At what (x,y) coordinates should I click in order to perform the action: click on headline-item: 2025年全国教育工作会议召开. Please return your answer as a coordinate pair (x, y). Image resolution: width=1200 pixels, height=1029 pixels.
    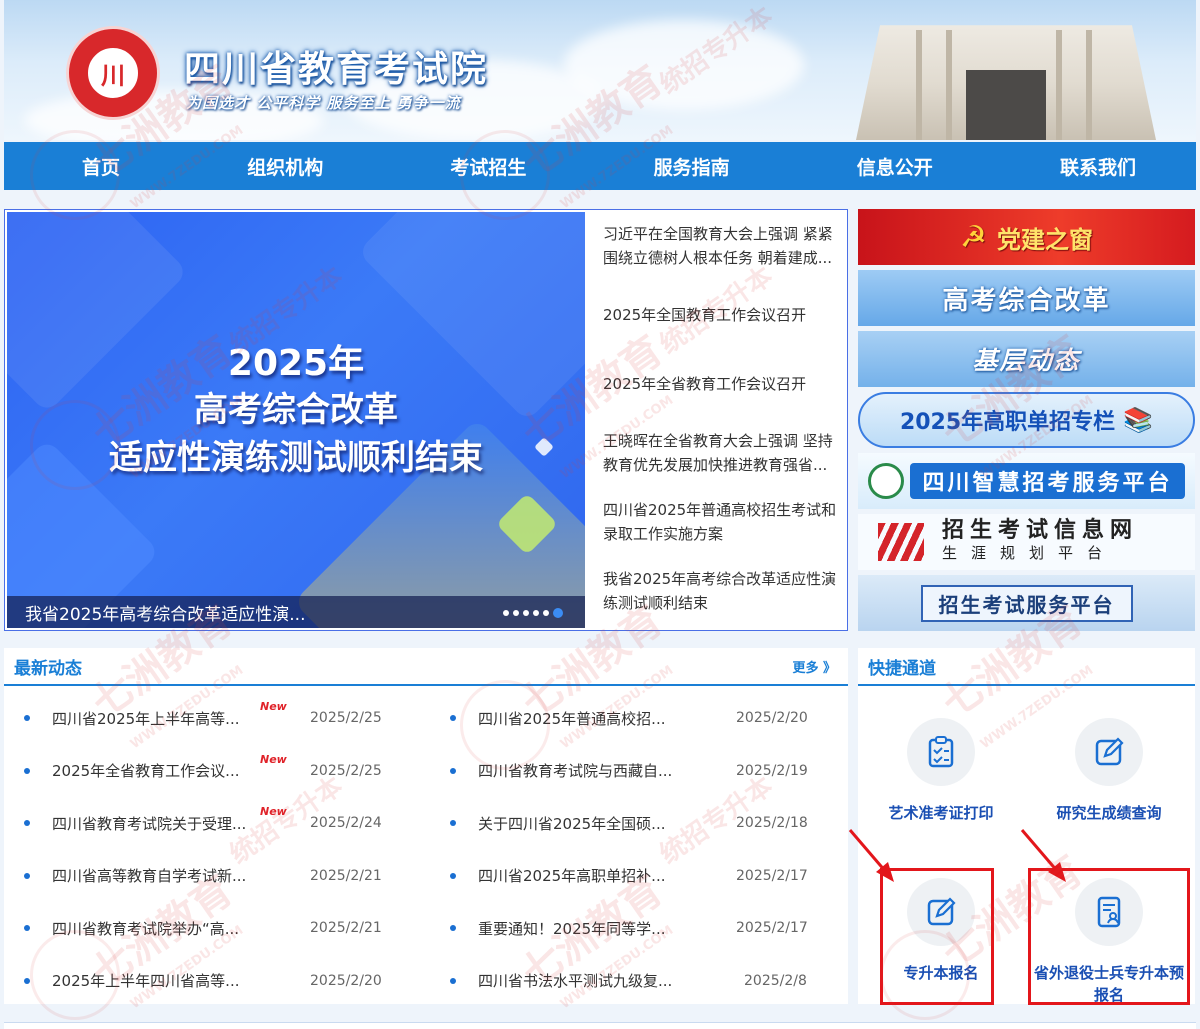
    Looking at the image, I should click on (725, 315).